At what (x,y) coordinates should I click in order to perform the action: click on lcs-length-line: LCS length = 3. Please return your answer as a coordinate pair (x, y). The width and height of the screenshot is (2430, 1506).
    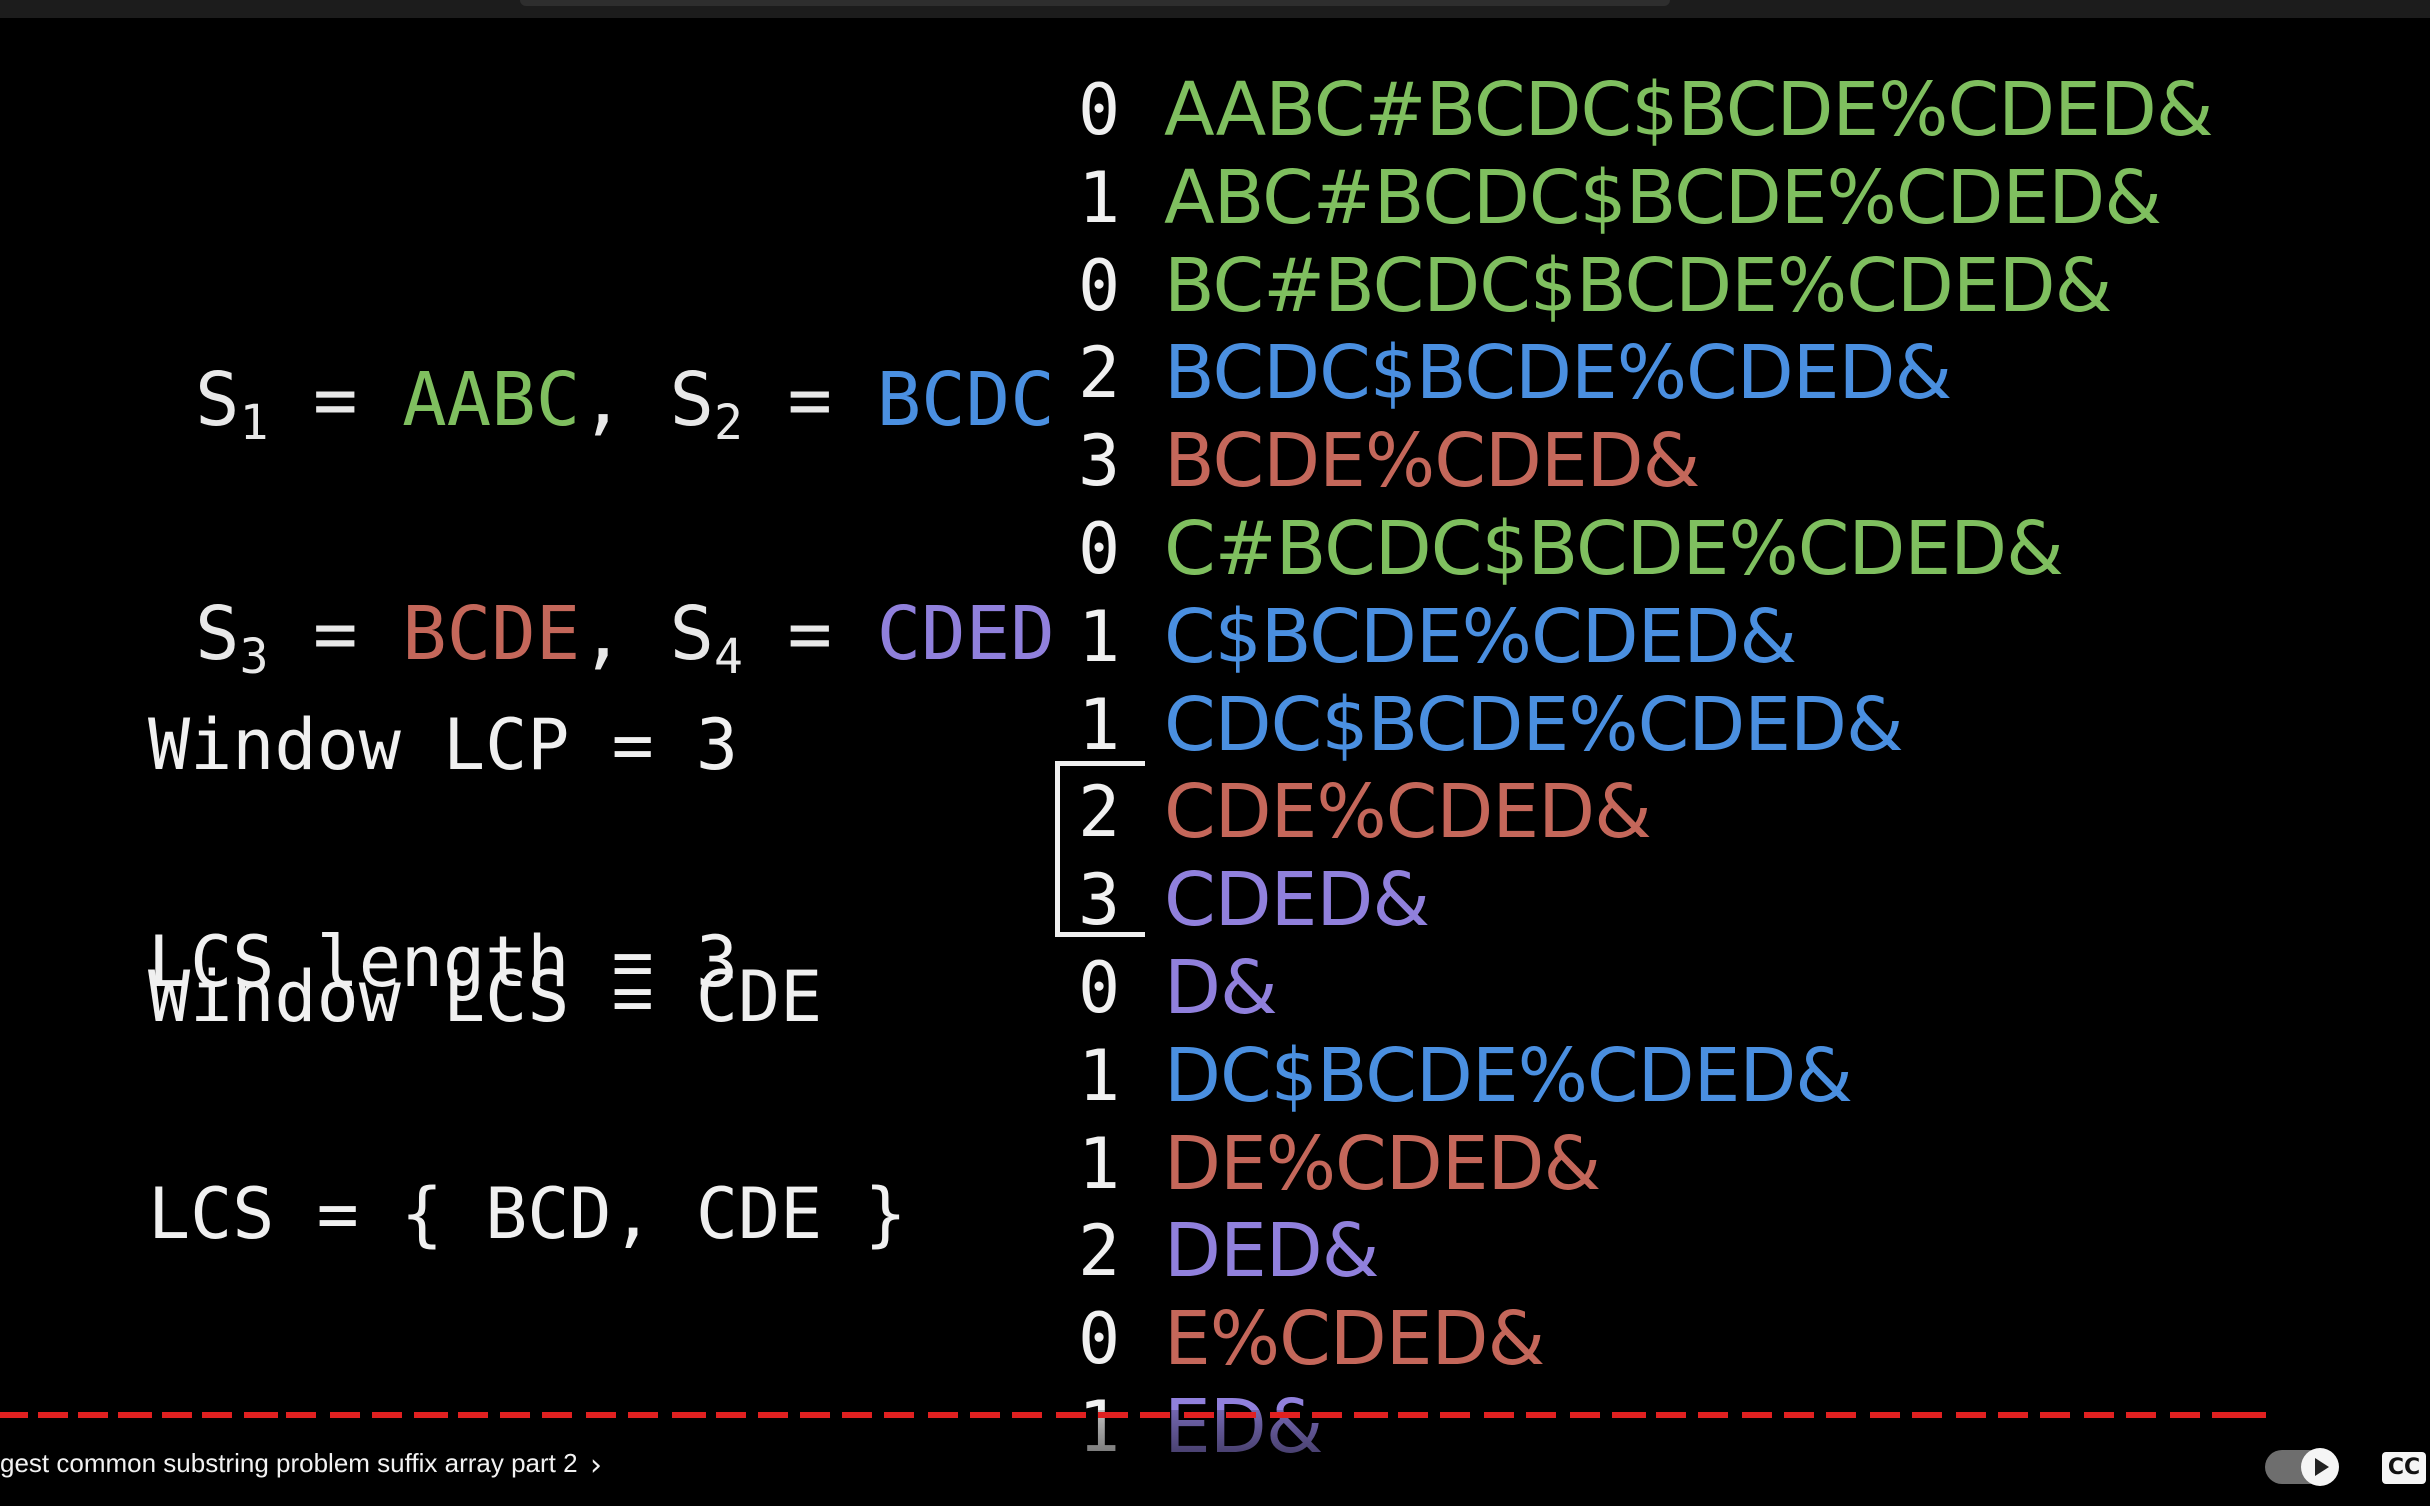
    Looking at the image, I should click on (443, 962).